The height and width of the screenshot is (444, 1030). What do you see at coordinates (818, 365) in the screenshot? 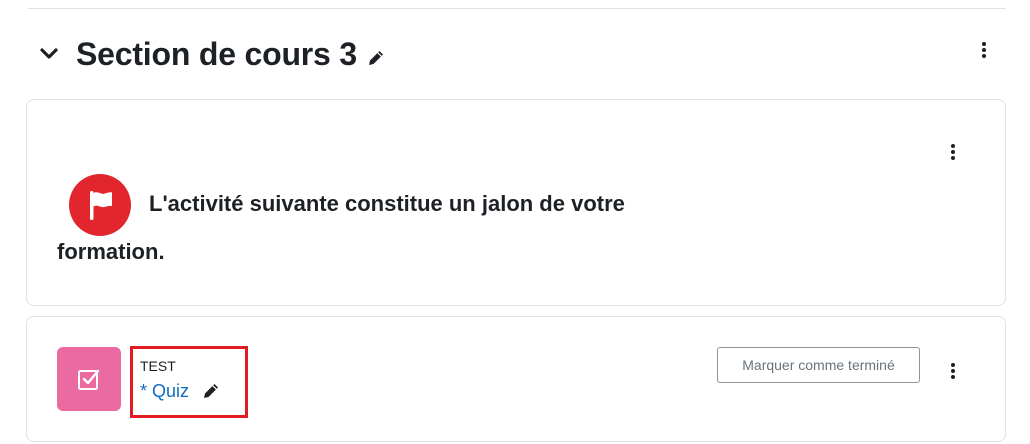
I see `mark-as-done-button: Marquer comme terminé` at bounding box center [818, 365].